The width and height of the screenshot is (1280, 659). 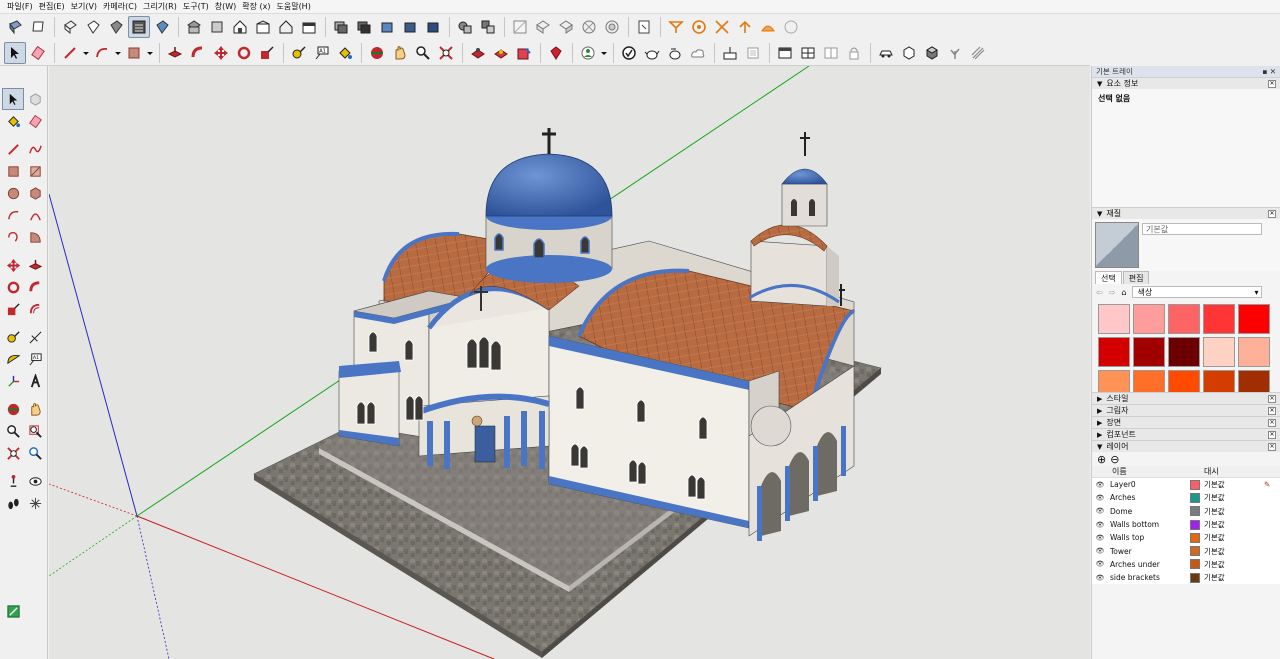 I want to click on move-tool-icon, so click(x=221, y=53).